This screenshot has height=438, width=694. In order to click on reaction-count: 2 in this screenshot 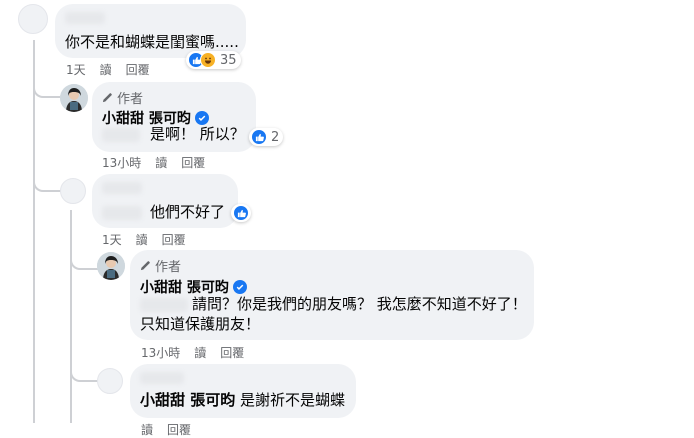, I will do `click(275, 137)`.